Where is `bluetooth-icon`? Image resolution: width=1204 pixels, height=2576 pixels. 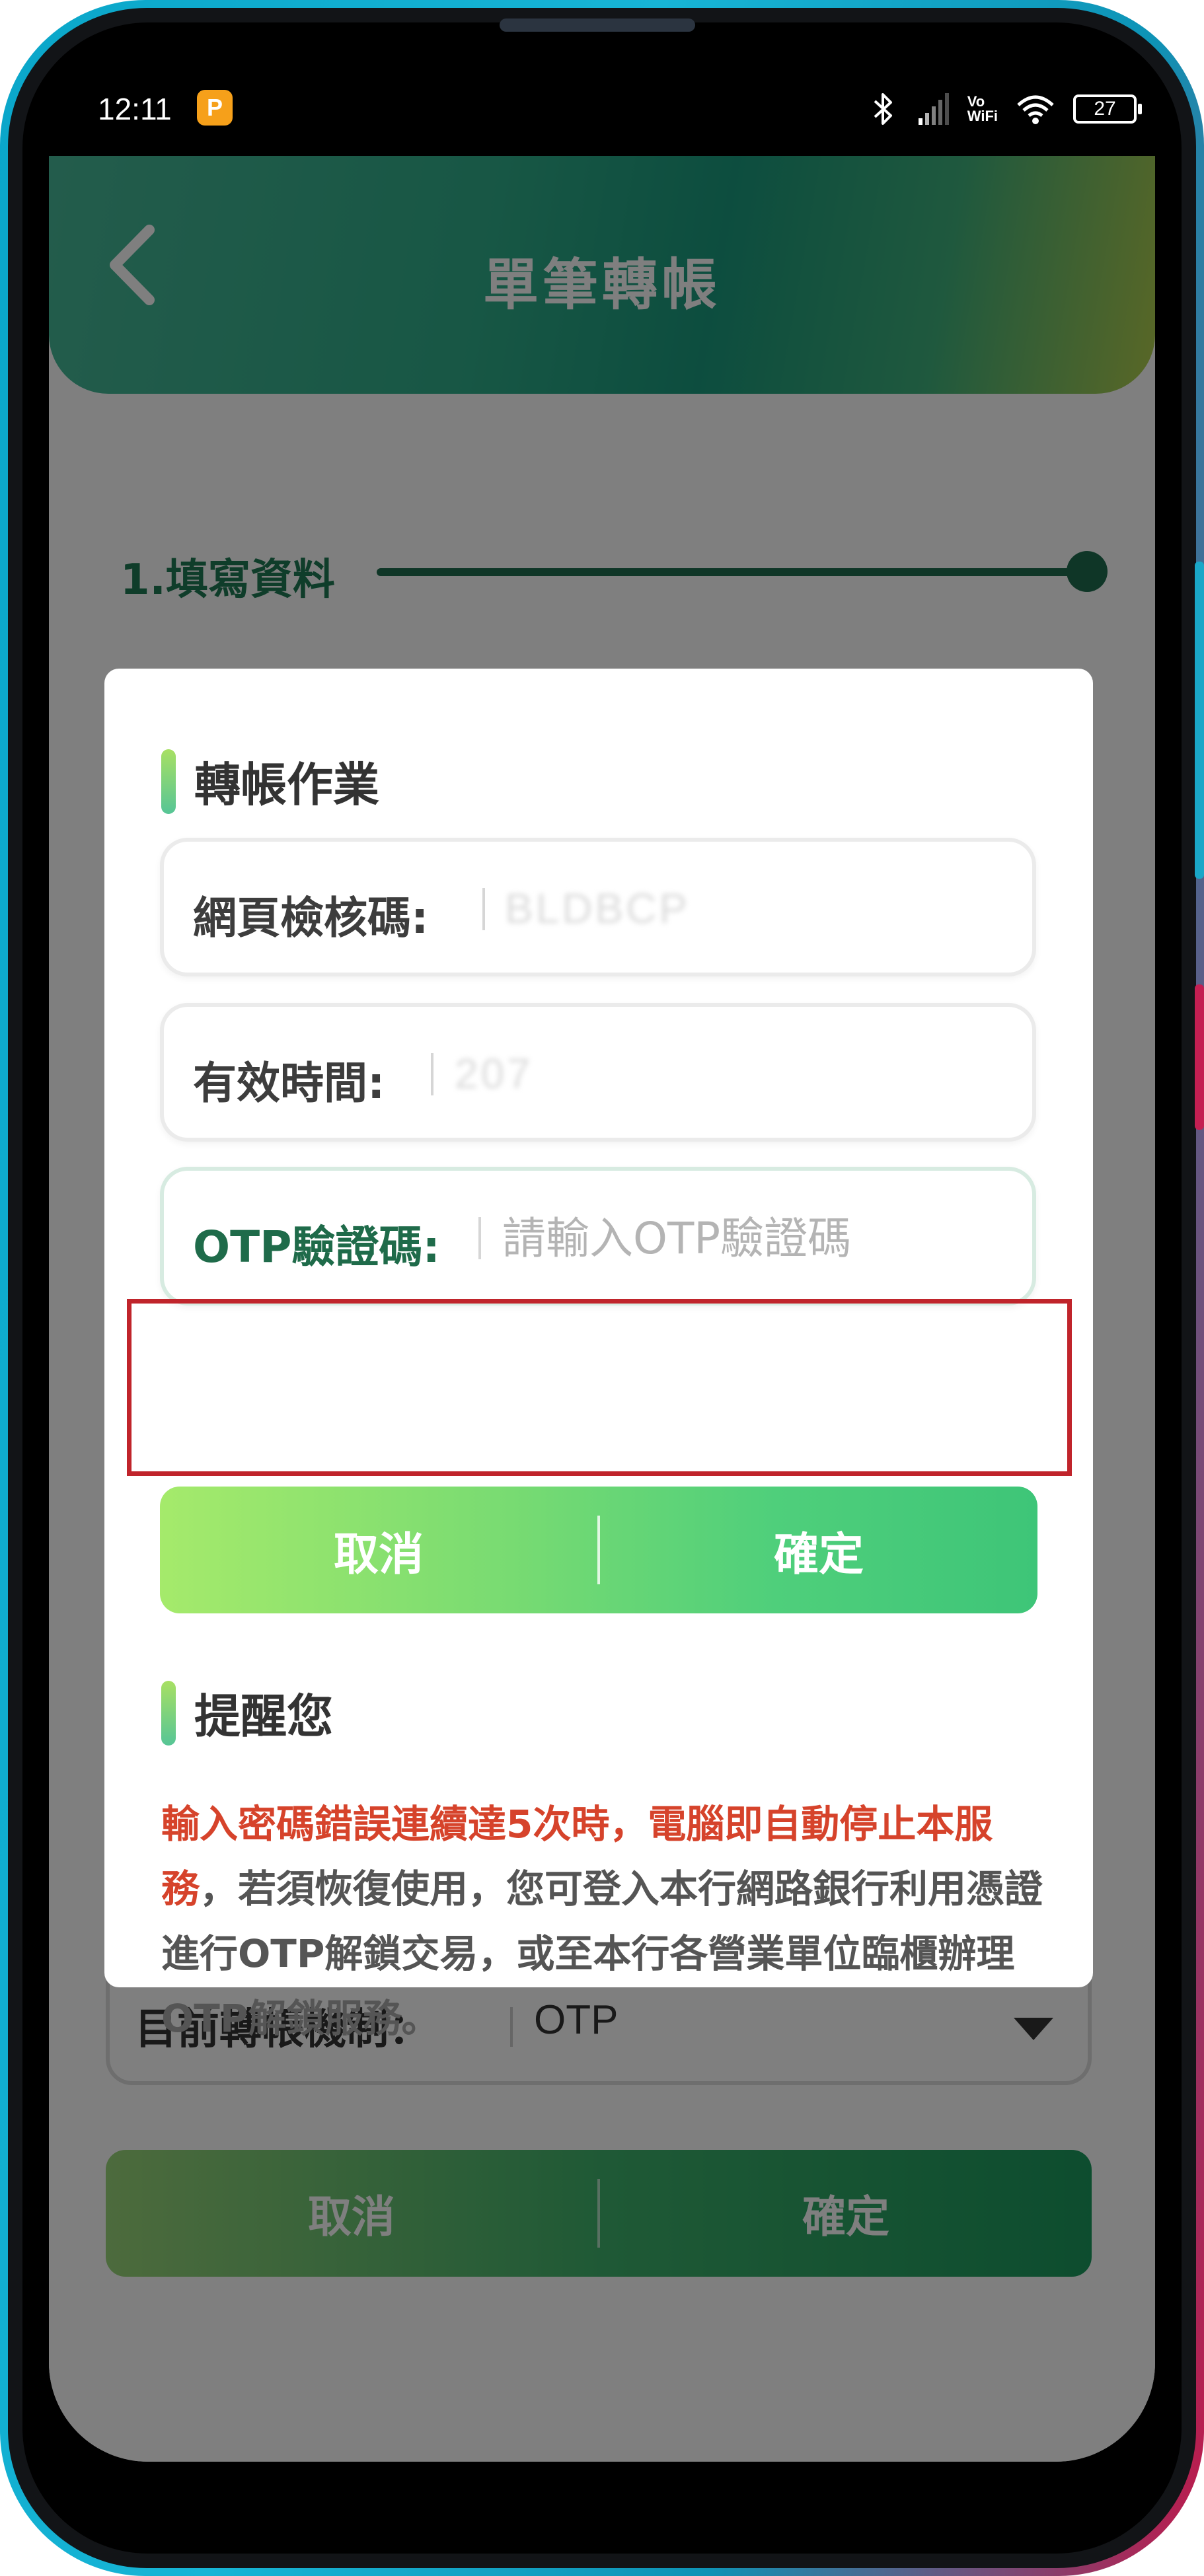 bluetooth-icon is located at coordinates (883, 109).